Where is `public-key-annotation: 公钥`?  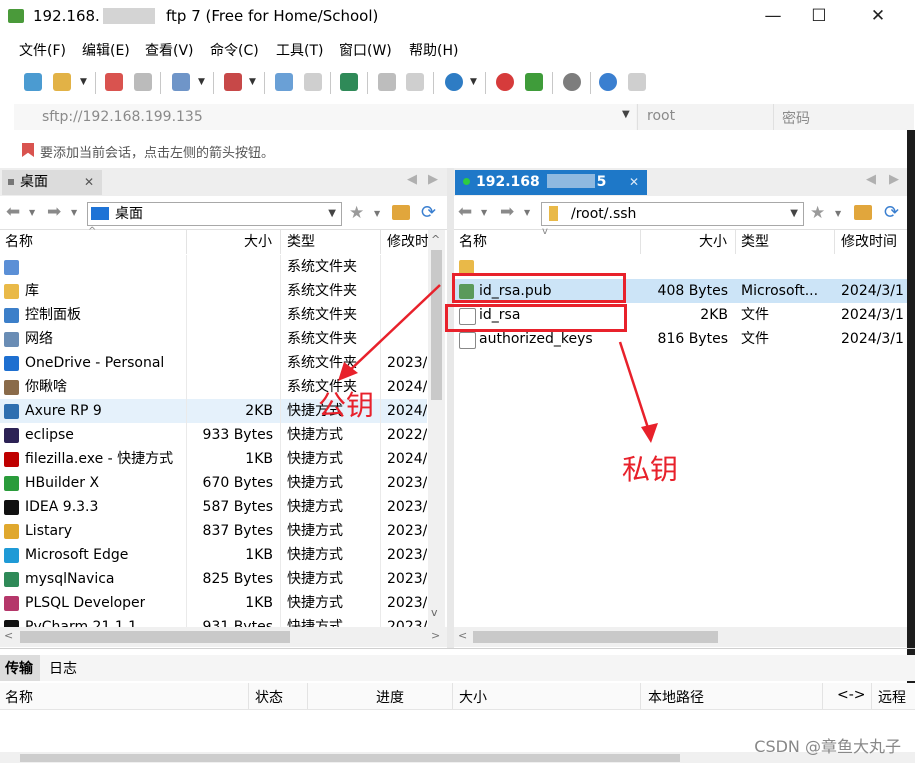
public-key-annotation: 公钥 is located at coordinates (346, 405).